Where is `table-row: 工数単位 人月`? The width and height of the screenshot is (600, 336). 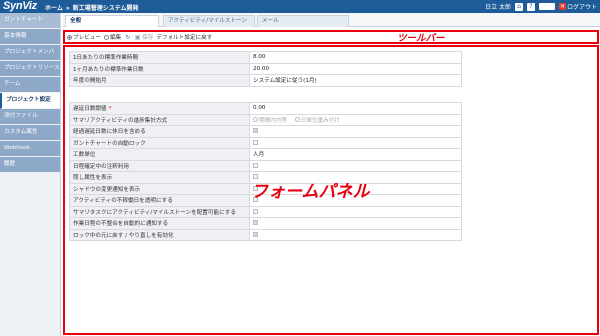 table-row: 工数単位 人月 is located at coordinates (265, 154).